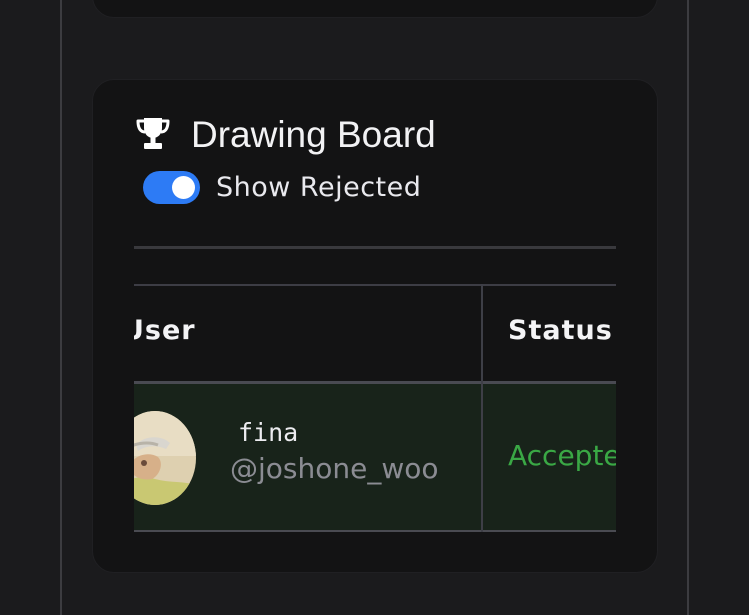 This screenshot has height=615, width=749. Describe the element at coordinates (375, 247) in the screenshot. I see `header-divider` at that location.